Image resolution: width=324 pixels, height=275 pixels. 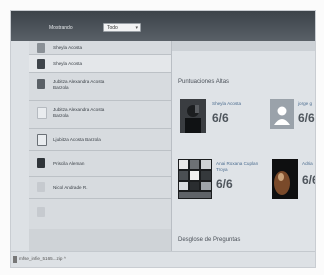 What do you see at coordinates (305, 104) in the screenshot?
I see `card-name: jorge g` at bounding box center [305, 104].